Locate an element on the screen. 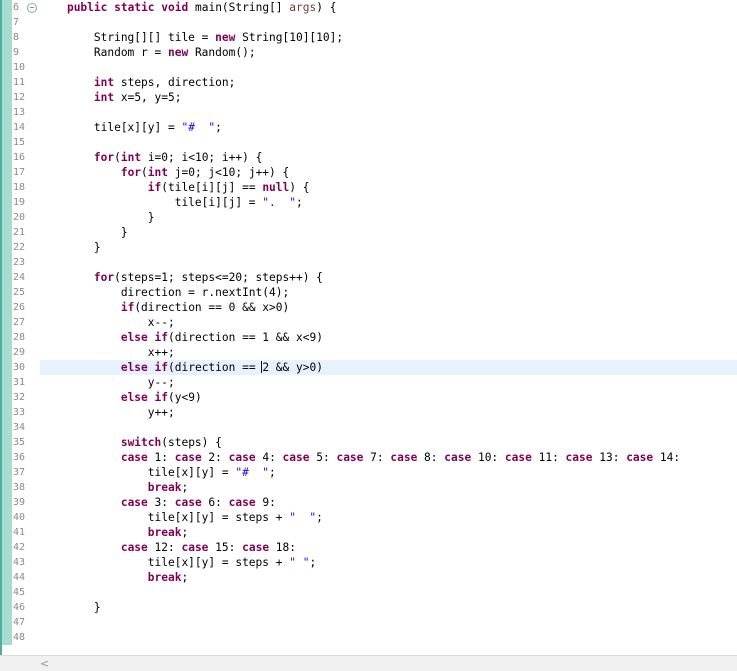  line-number-text: 43 is located at coordinates (19, 562).